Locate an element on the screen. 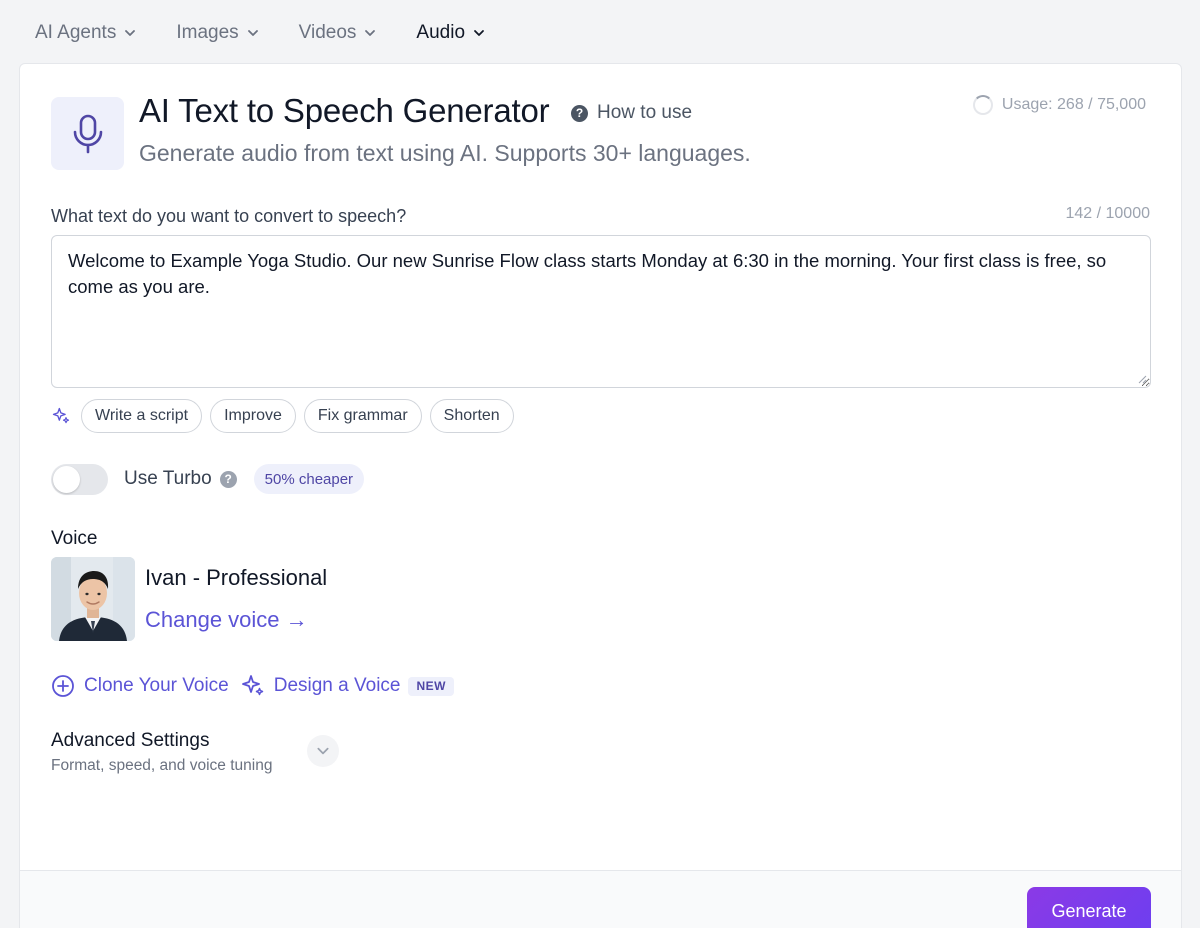 The width and height of the screenshot is (1200, 928). change-voice-link: Change voice → is located at coordinates (226, 620).